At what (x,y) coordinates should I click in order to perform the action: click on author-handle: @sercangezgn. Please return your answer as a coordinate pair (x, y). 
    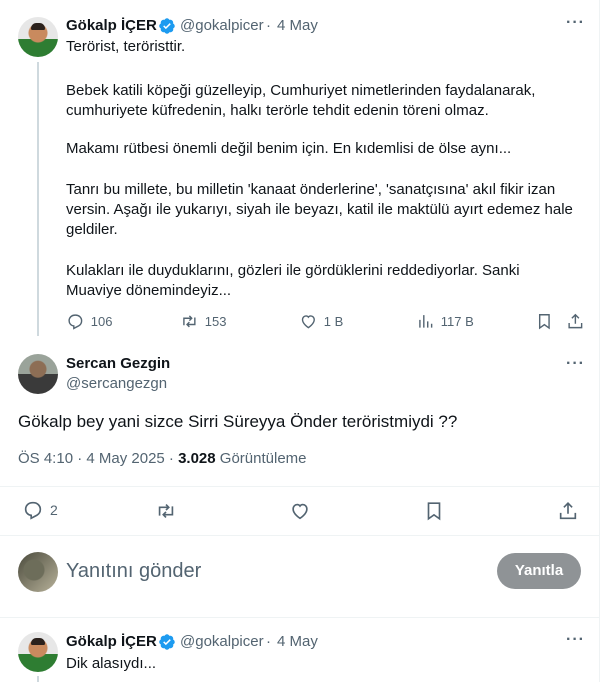
    Looking at the image, I should click on (116, 384).